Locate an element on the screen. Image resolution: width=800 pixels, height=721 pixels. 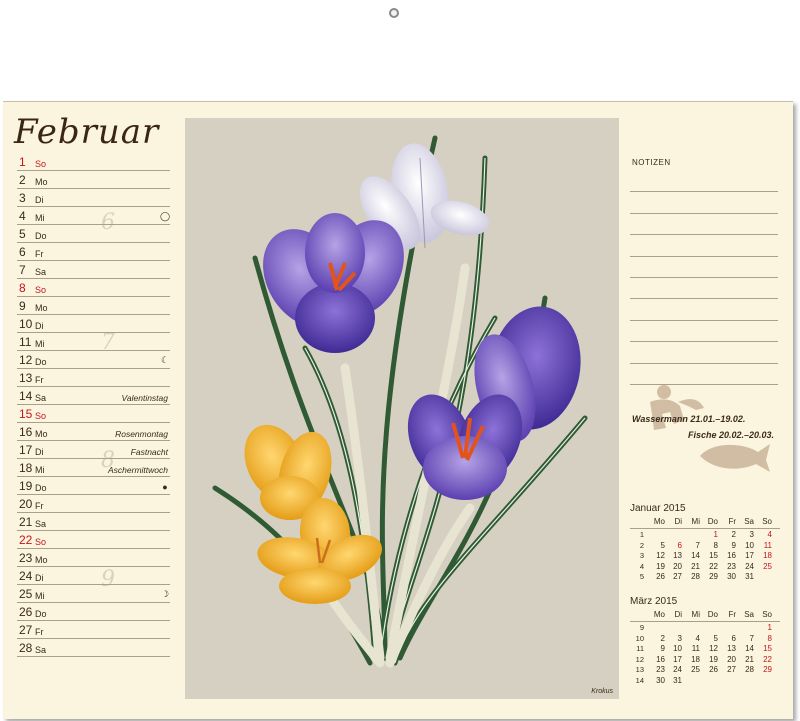
weekday-header: Di is located at coordinates (678, 614).